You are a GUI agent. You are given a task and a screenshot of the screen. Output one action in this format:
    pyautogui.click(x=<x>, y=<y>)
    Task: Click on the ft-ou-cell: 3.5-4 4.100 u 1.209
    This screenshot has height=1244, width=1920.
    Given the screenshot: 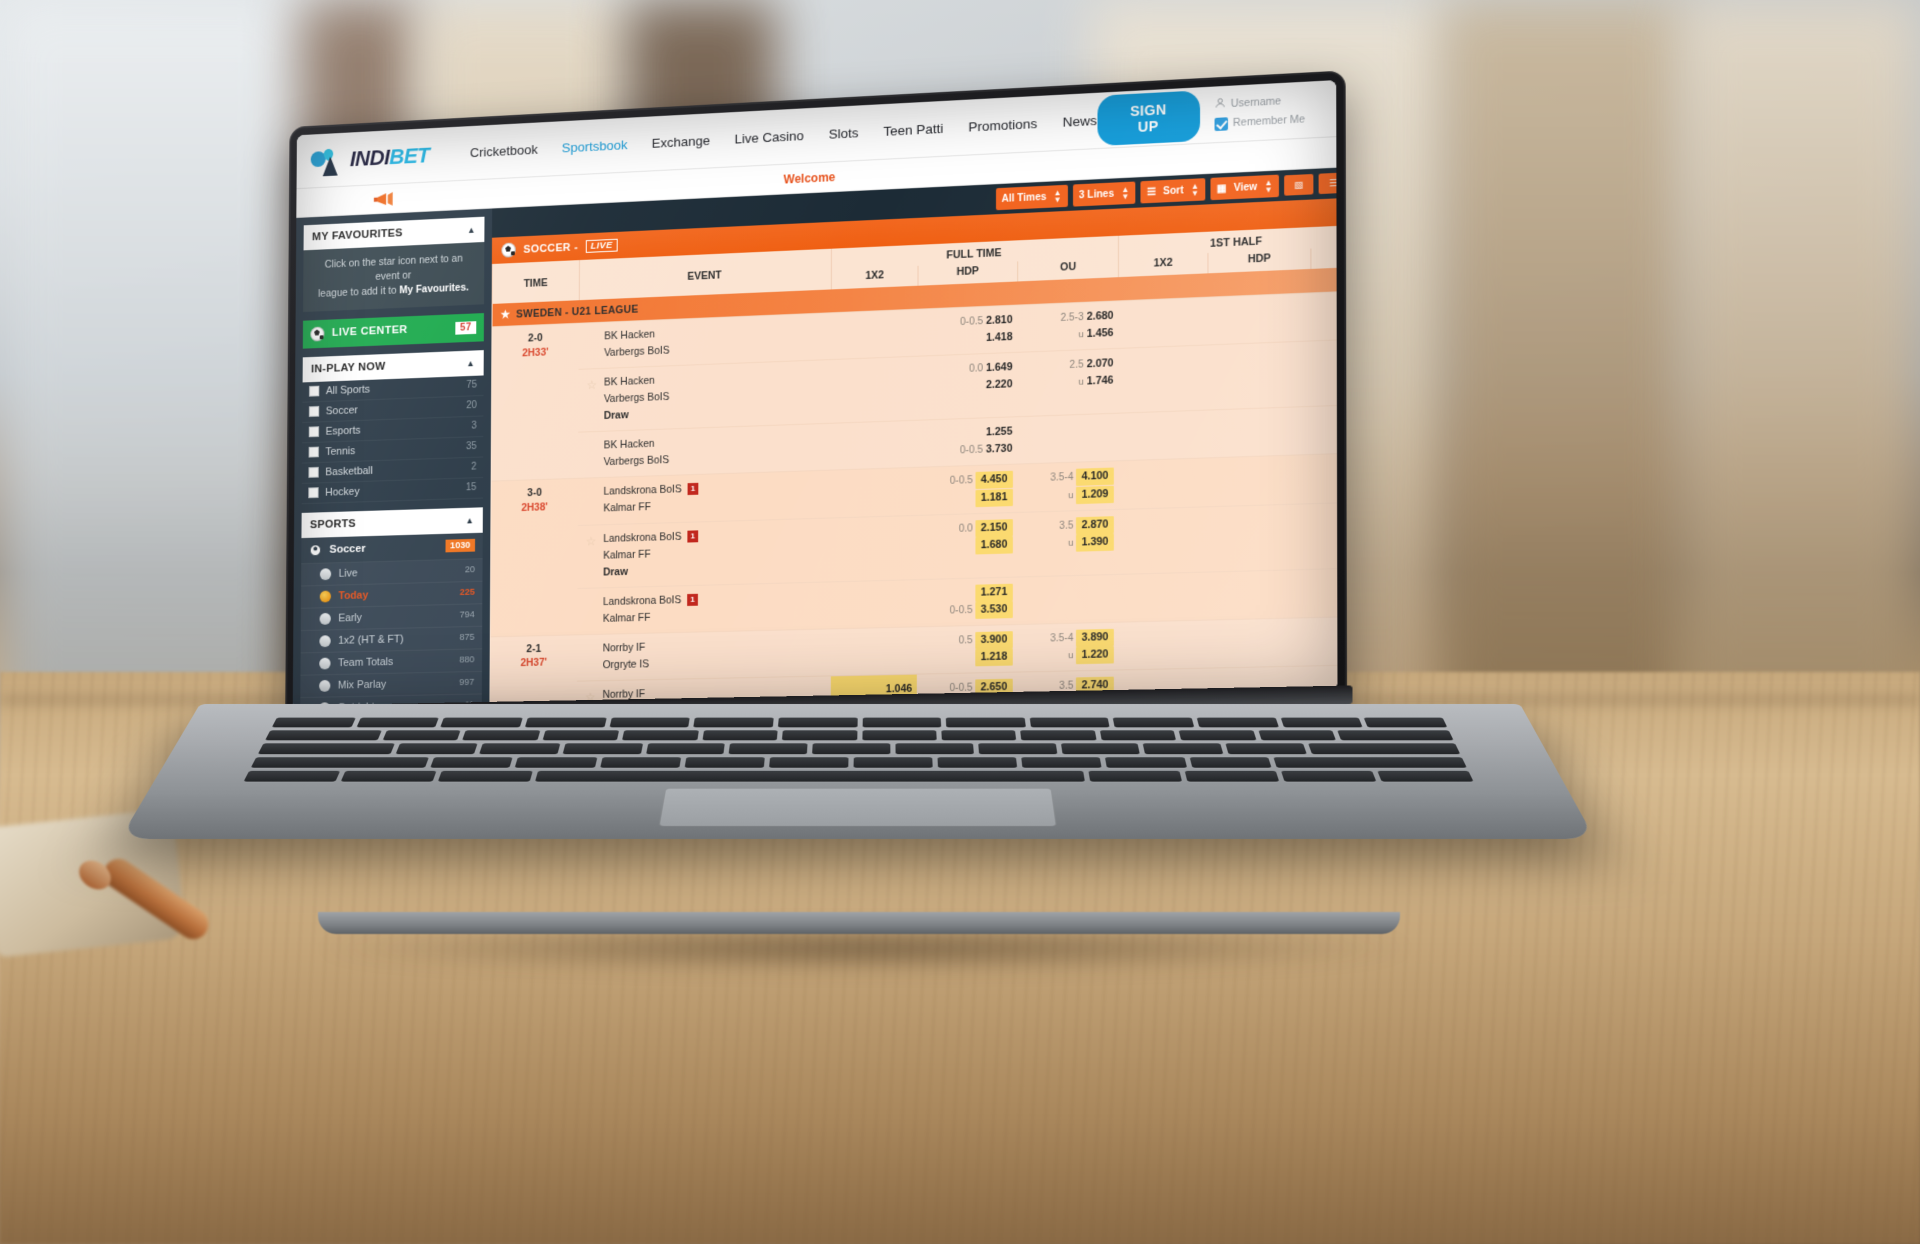 What is the action you would take?
    pyautogui.click(x=1068, y=487)
    